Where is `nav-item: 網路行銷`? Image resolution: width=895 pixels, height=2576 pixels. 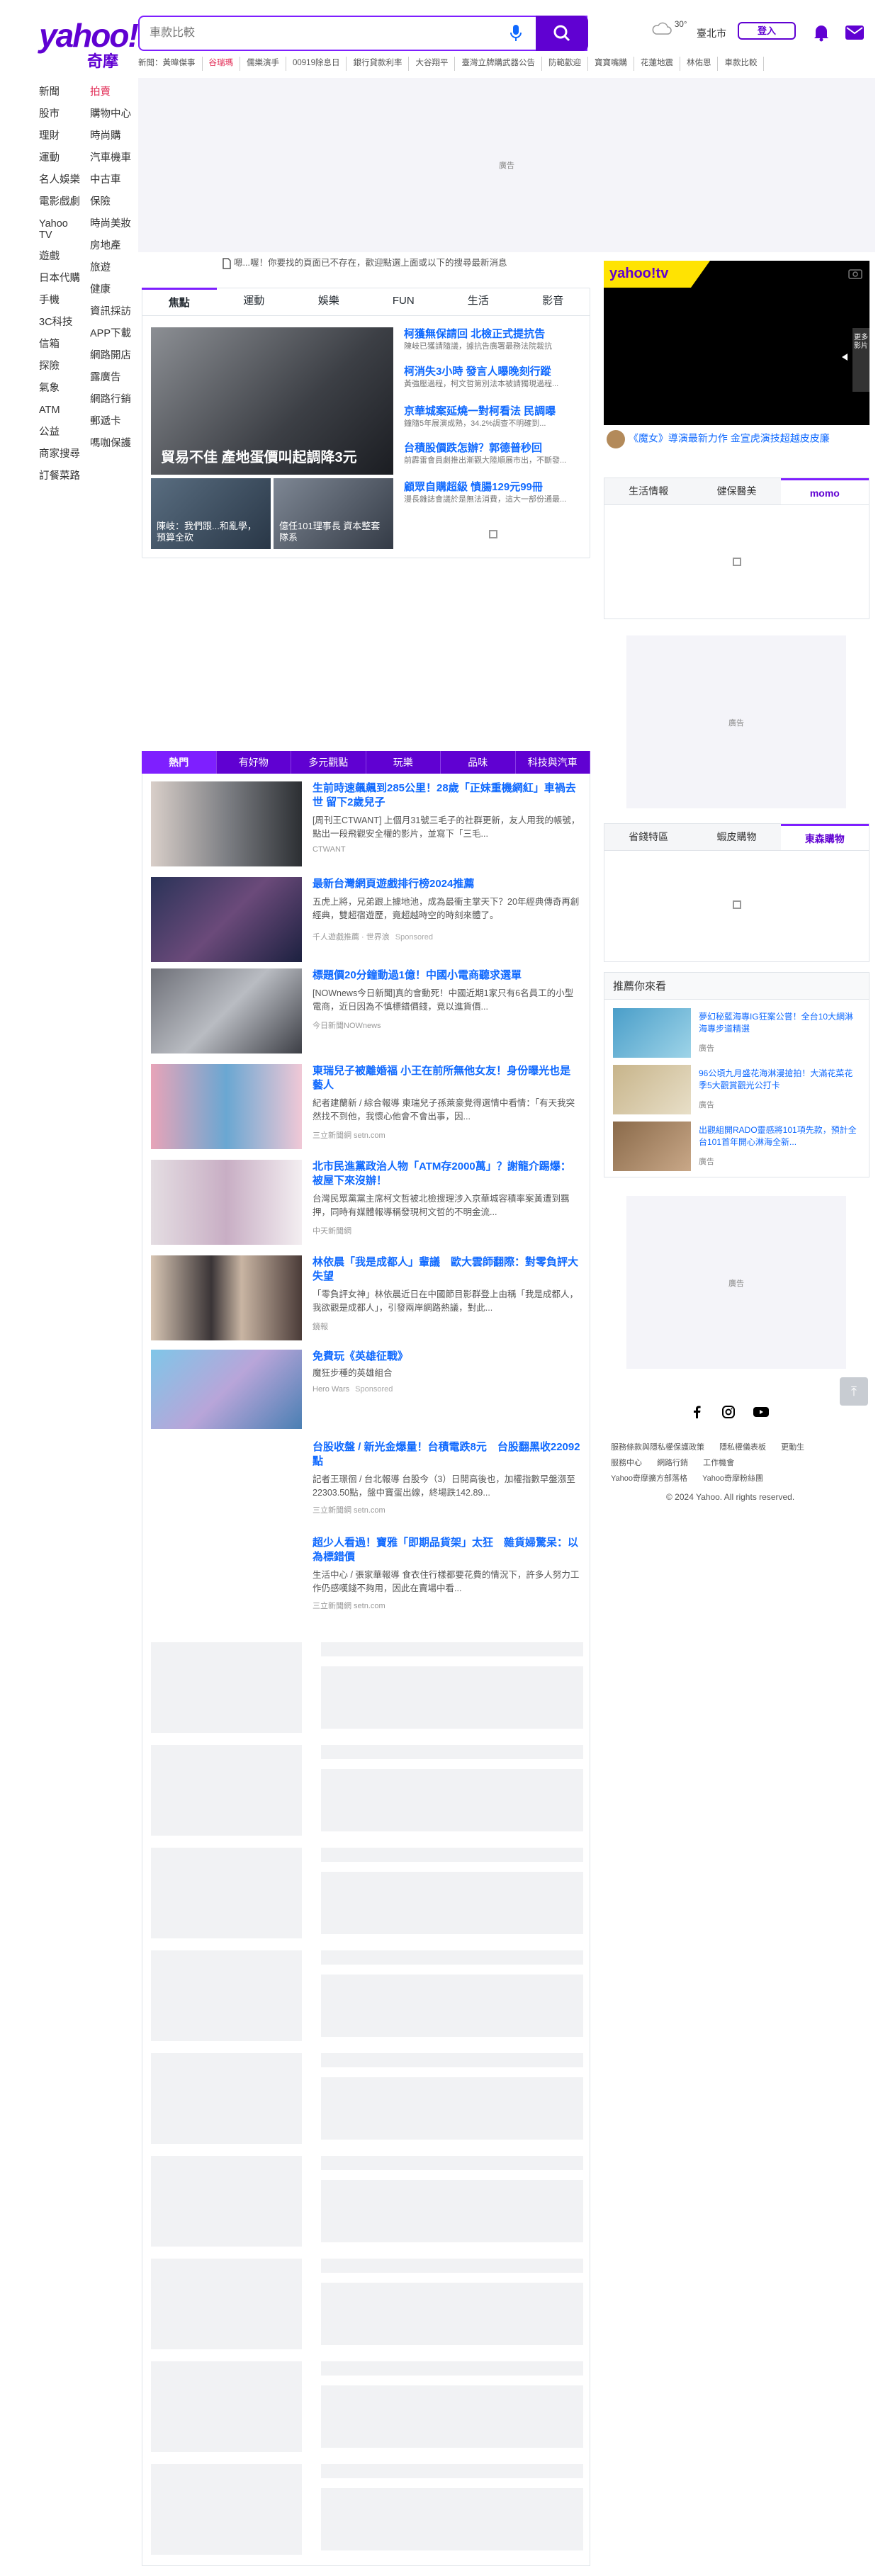
nav-item: 網路行銷 is located at coordinates (110, 400).